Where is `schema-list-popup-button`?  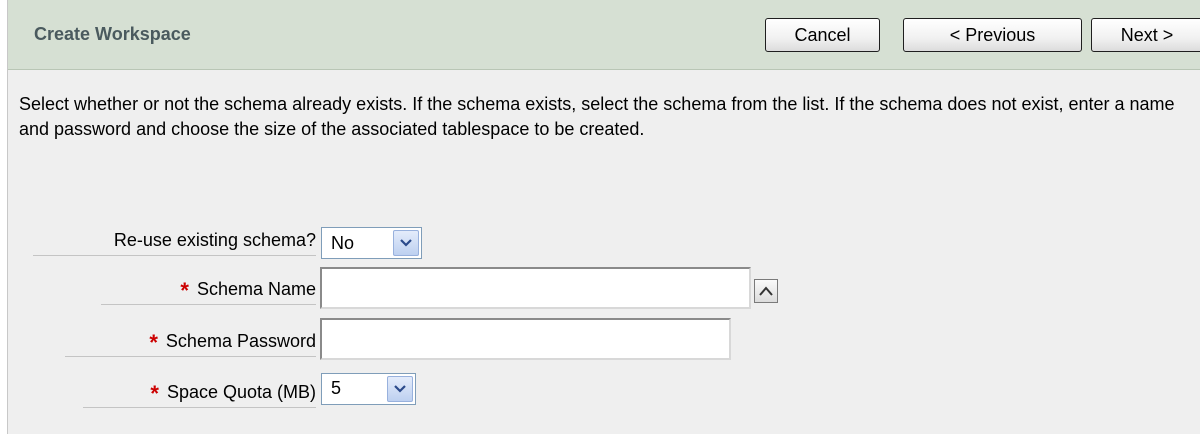 schema-list-popup-button is located at coordinates (766, 291).